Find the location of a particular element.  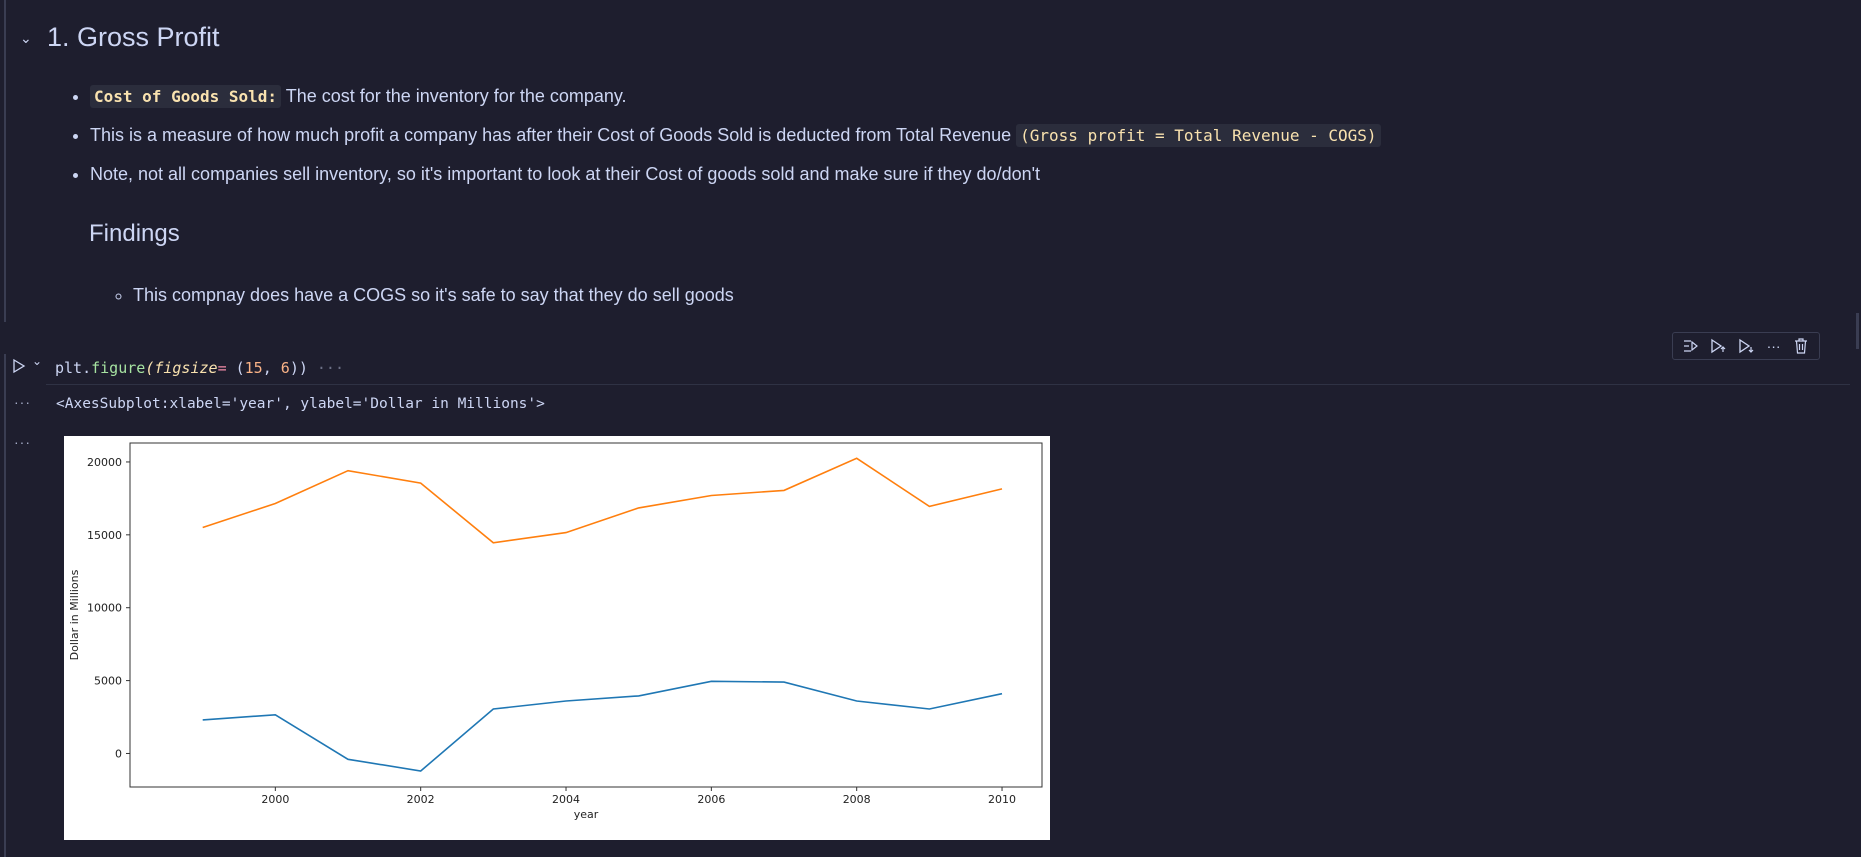

code-token: figure is located at coordinates (118, 368).